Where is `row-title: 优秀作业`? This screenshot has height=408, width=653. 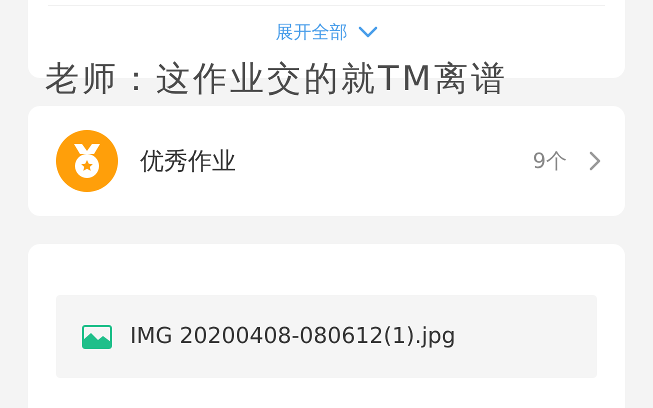 row-title: 优秀作业 is located at coordinates (188, 161).